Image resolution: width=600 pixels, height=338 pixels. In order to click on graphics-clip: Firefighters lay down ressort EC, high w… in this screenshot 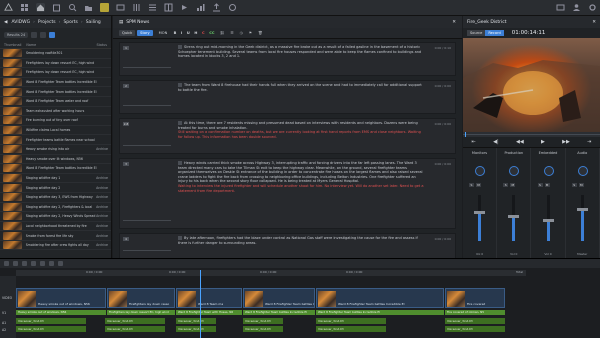, I will do `click(141, 312)`.